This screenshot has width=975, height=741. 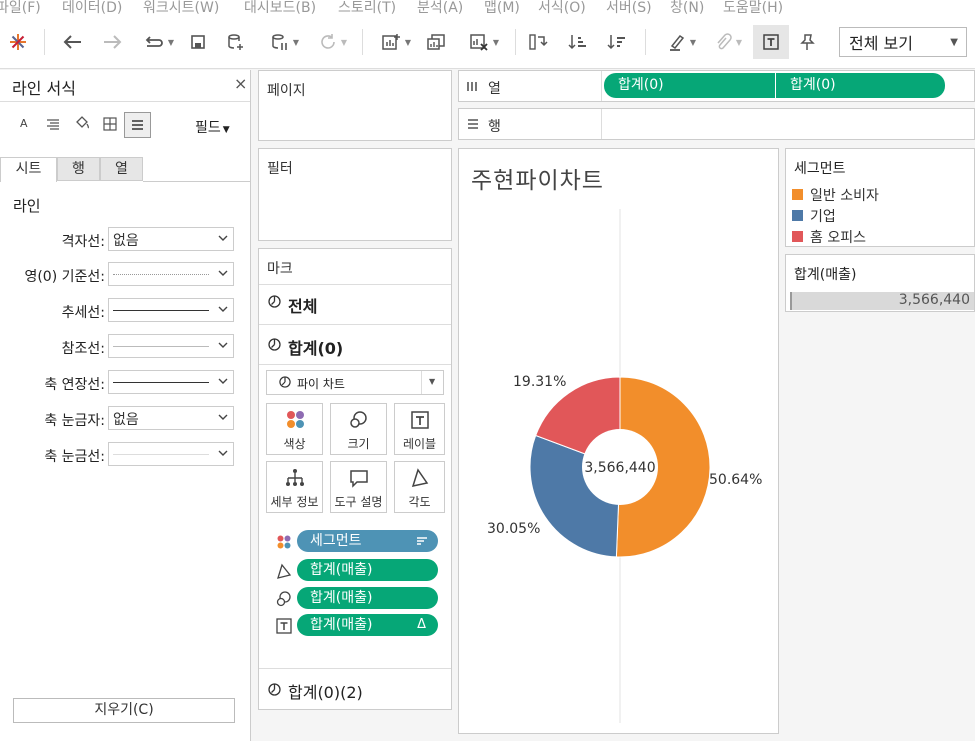 I want to click on new-datasource-icon, so click(x=236, y=42).